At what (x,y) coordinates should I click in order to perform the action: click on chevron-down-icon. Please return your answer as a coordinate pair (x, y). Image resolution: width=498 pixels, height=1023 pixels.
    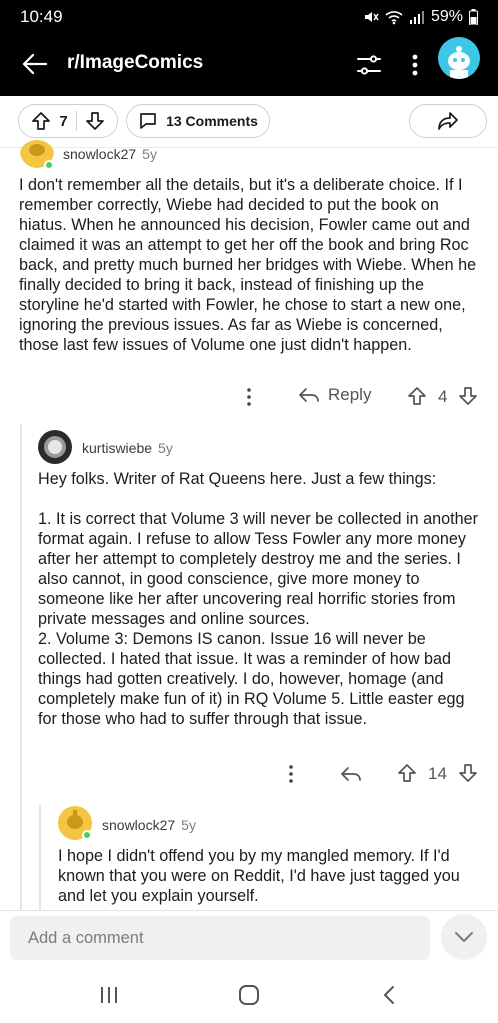
    Looking at the image, I should click on (464, 937).